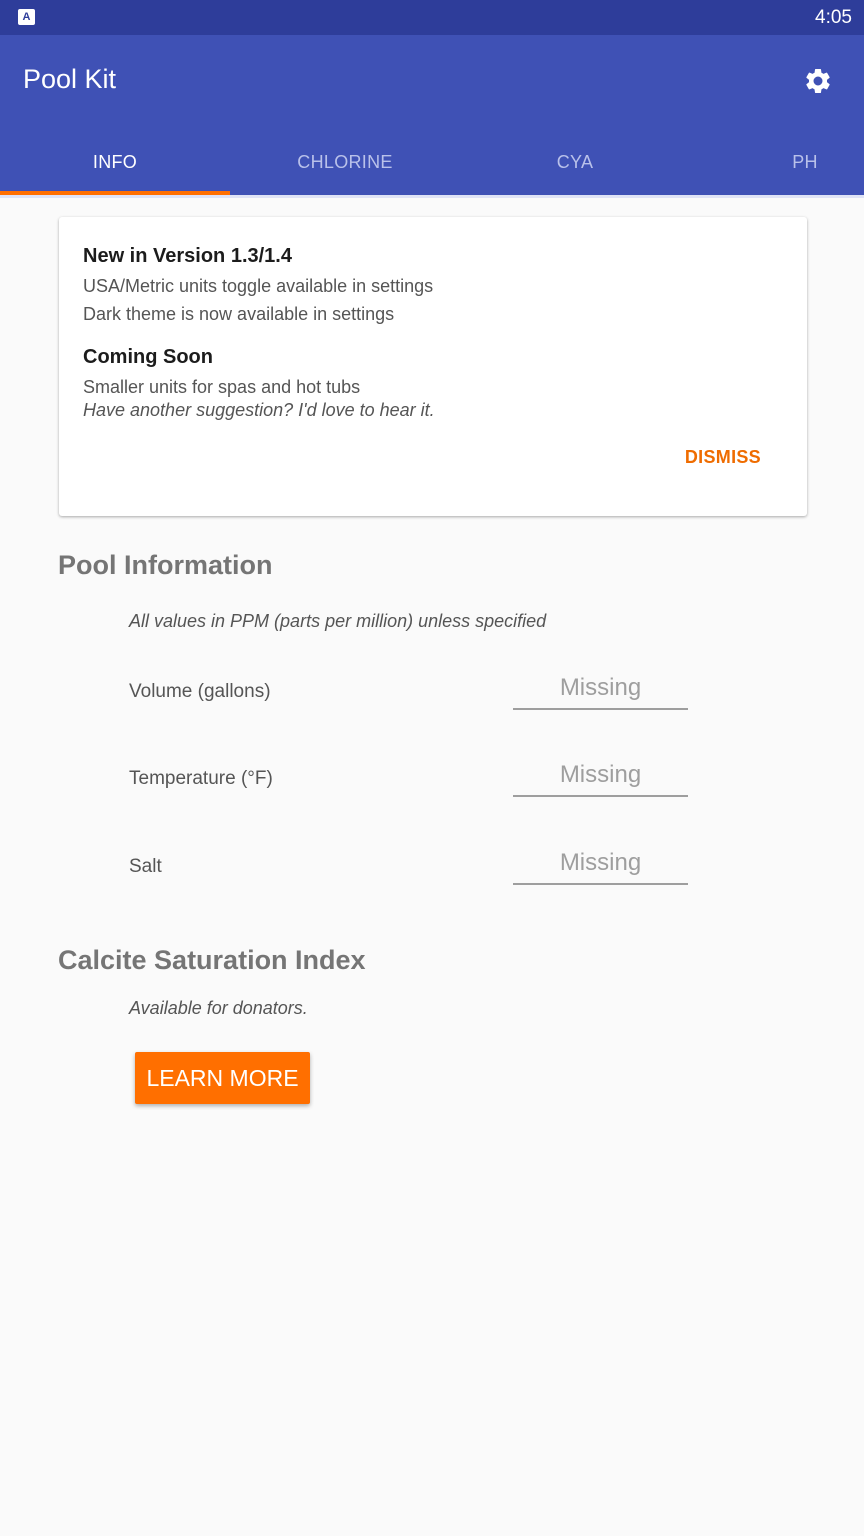 The width and height of the screenshot is (864, 1536). I want to click on tab-cya: CYA, so click(575, 162).